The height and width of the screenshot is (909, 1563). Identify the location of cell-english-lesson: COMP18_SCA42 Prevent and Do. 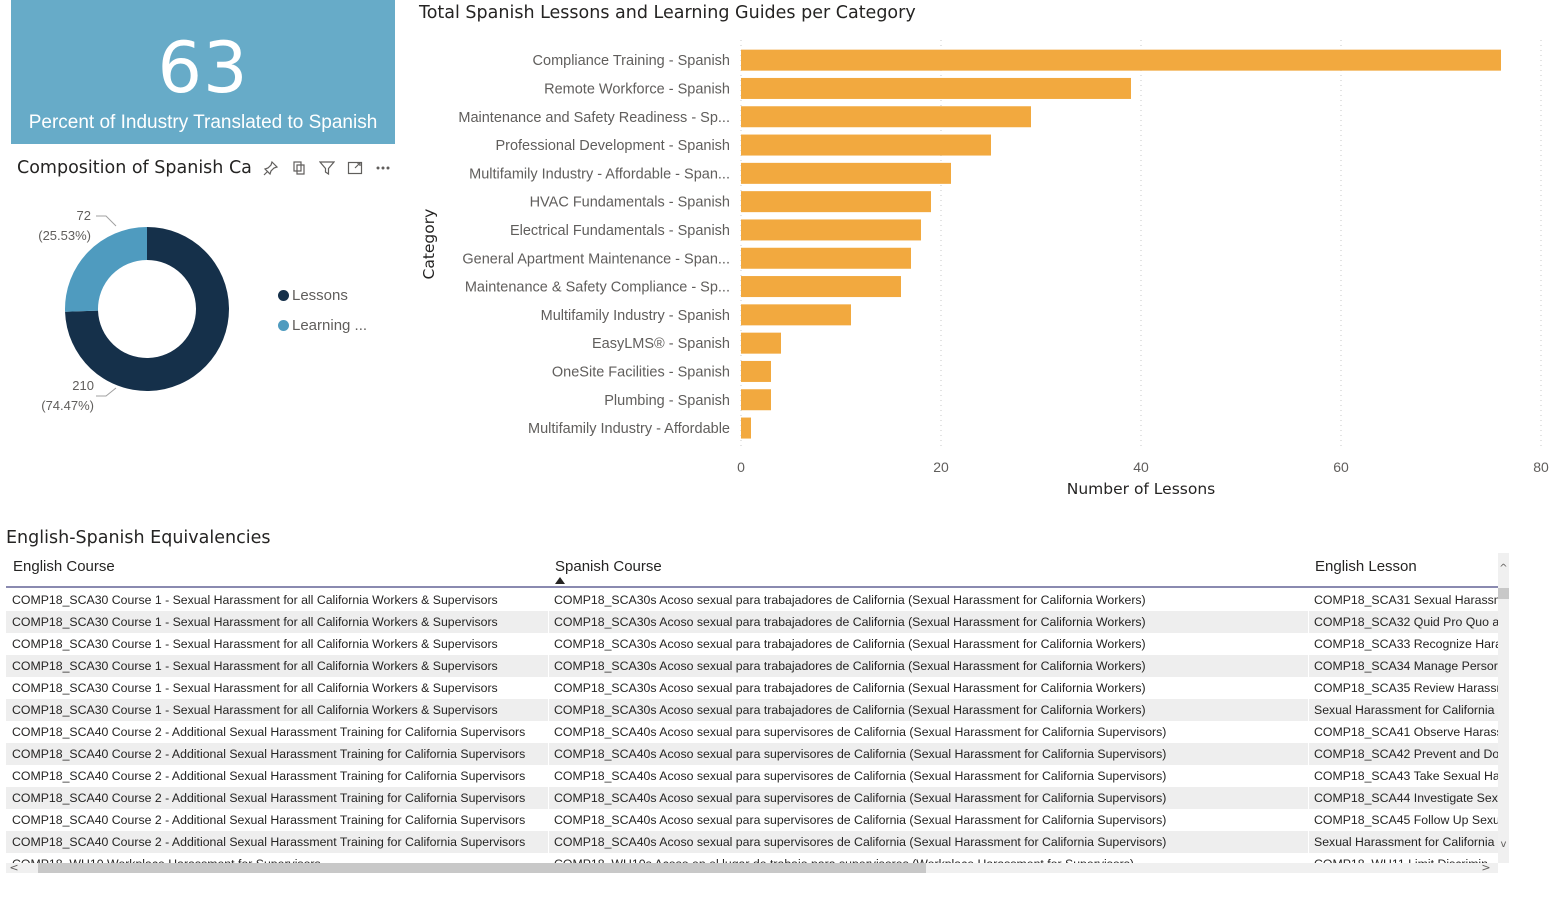
(1406, 754).